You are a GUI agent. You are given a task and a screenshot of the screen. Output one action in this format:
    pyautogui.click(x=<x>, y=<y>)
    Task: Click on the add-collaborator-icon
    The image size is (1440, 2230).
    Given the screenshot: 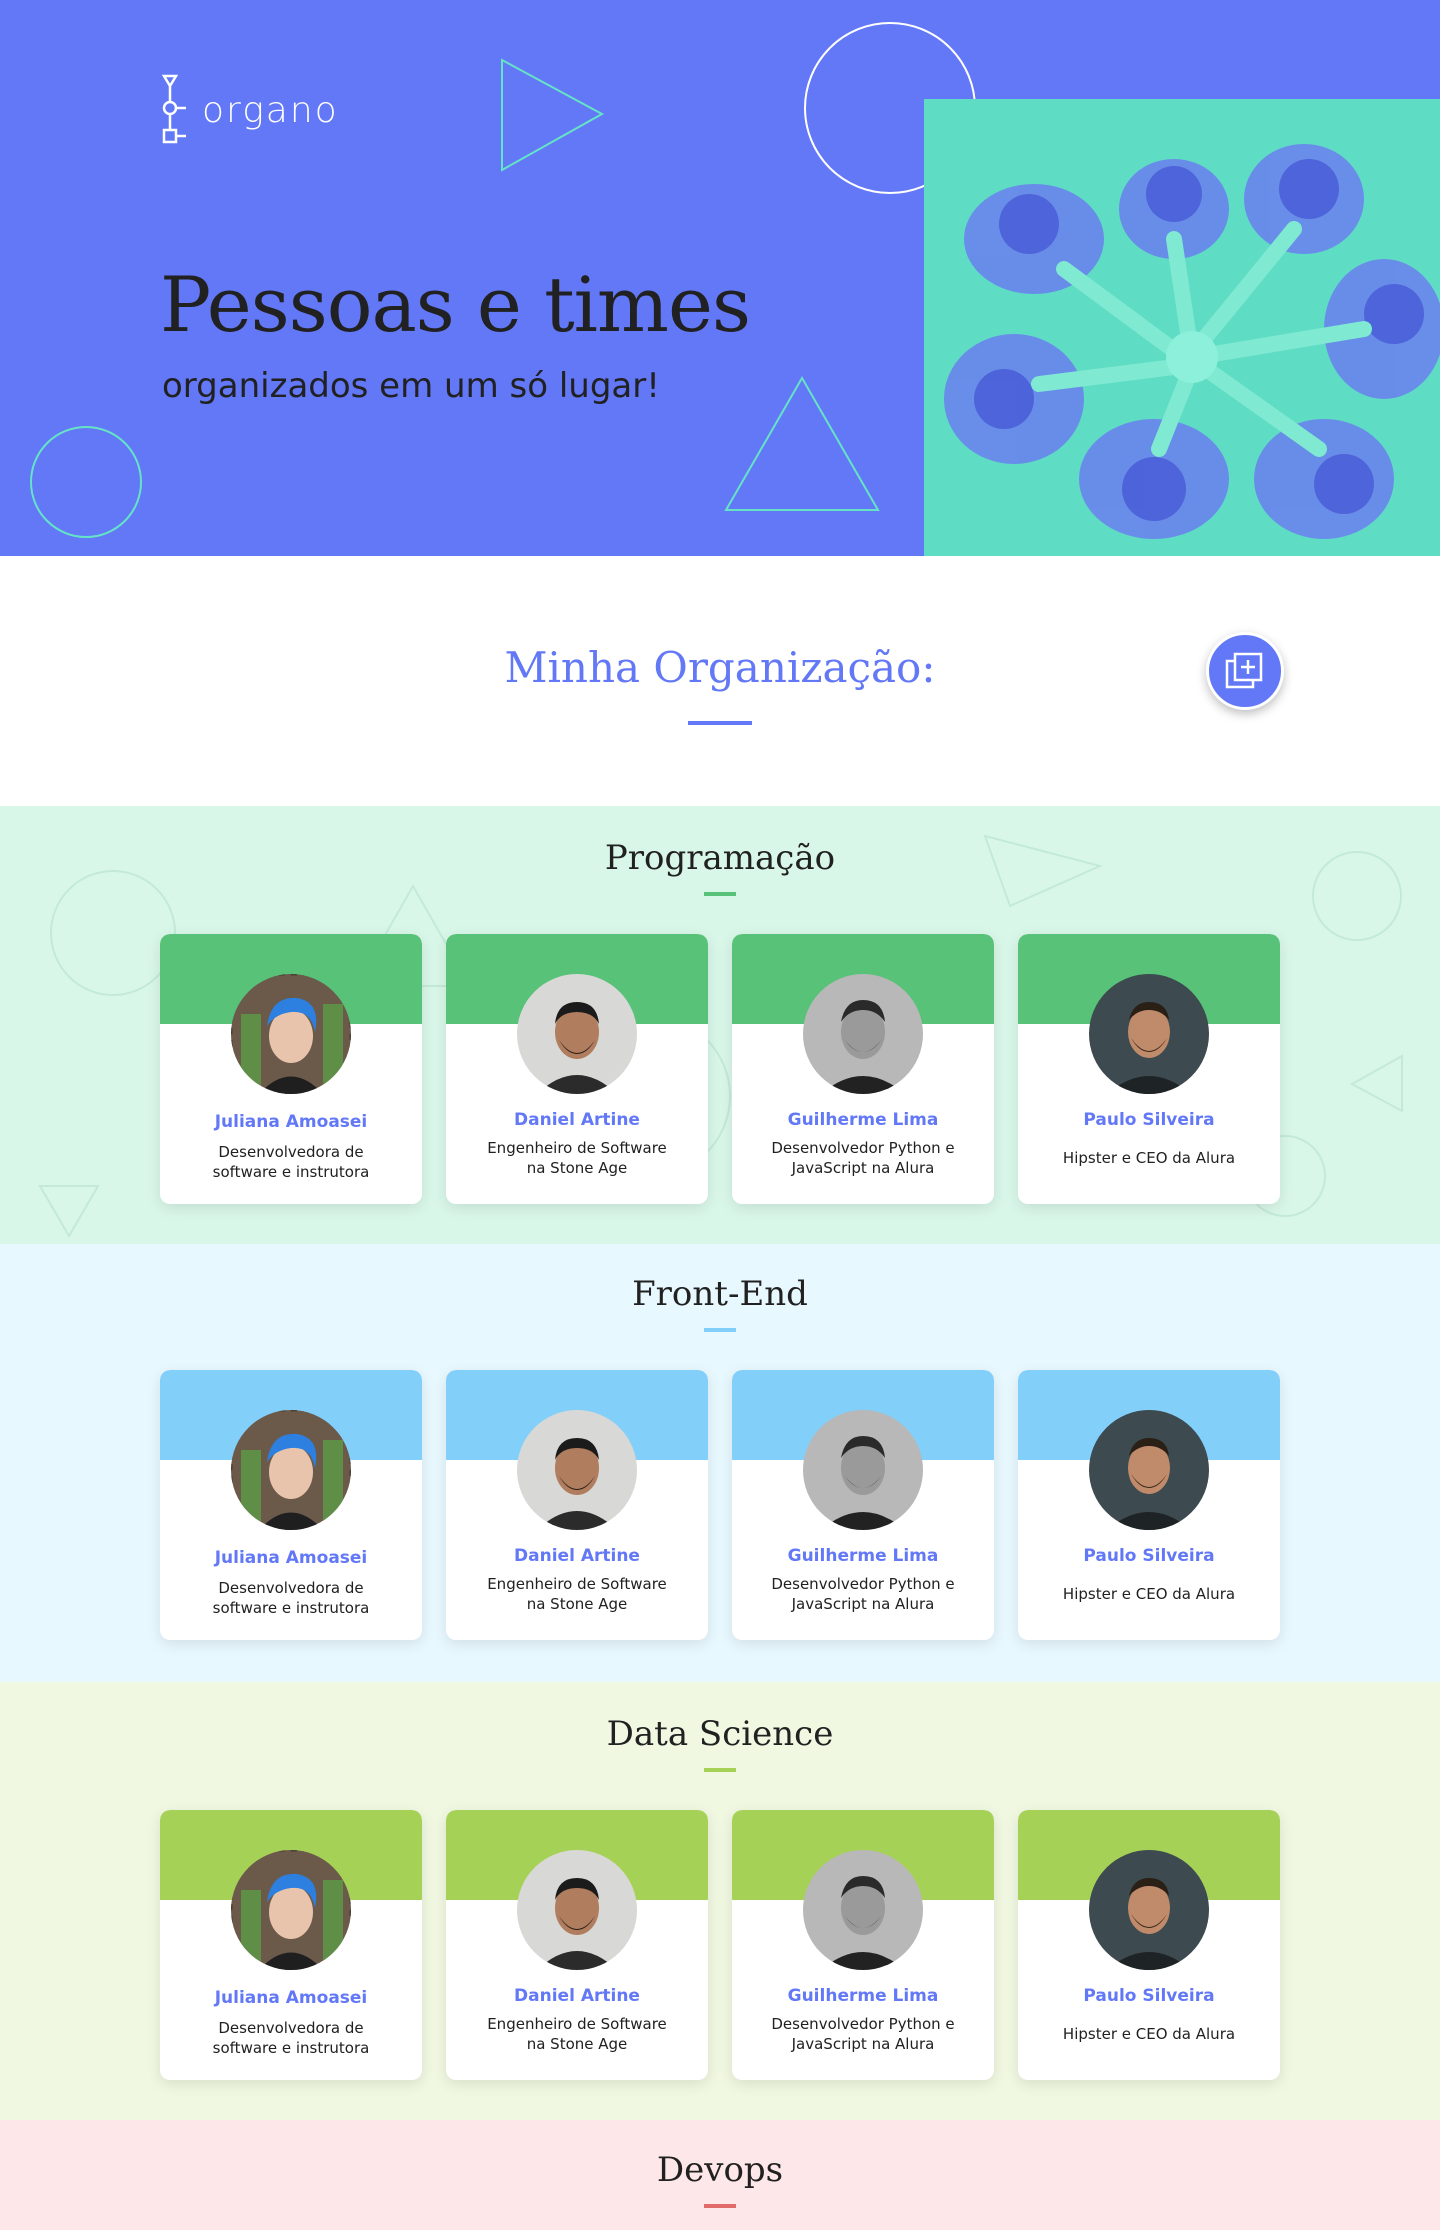 What is the action you would take?
    pyautogui.click(x=1244, y=670)
    